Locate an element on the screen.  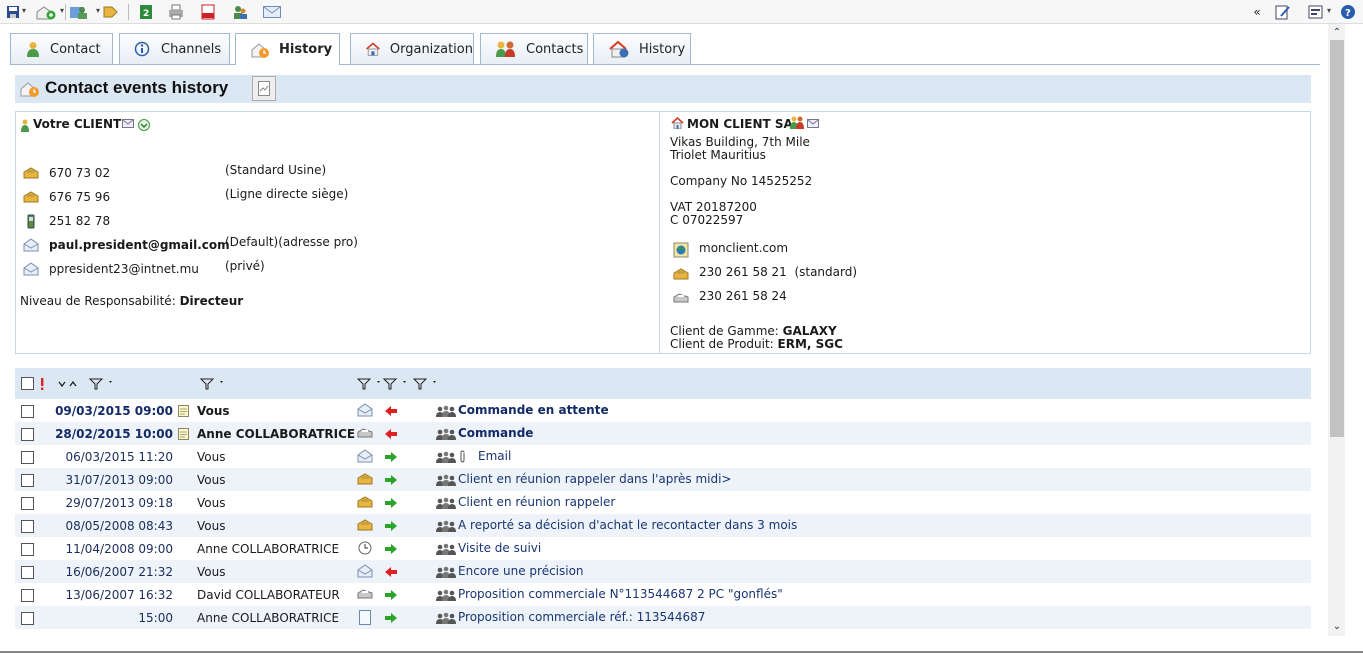
event-date: 11/04/2008 09:00 is located at coordinates (119, 549).